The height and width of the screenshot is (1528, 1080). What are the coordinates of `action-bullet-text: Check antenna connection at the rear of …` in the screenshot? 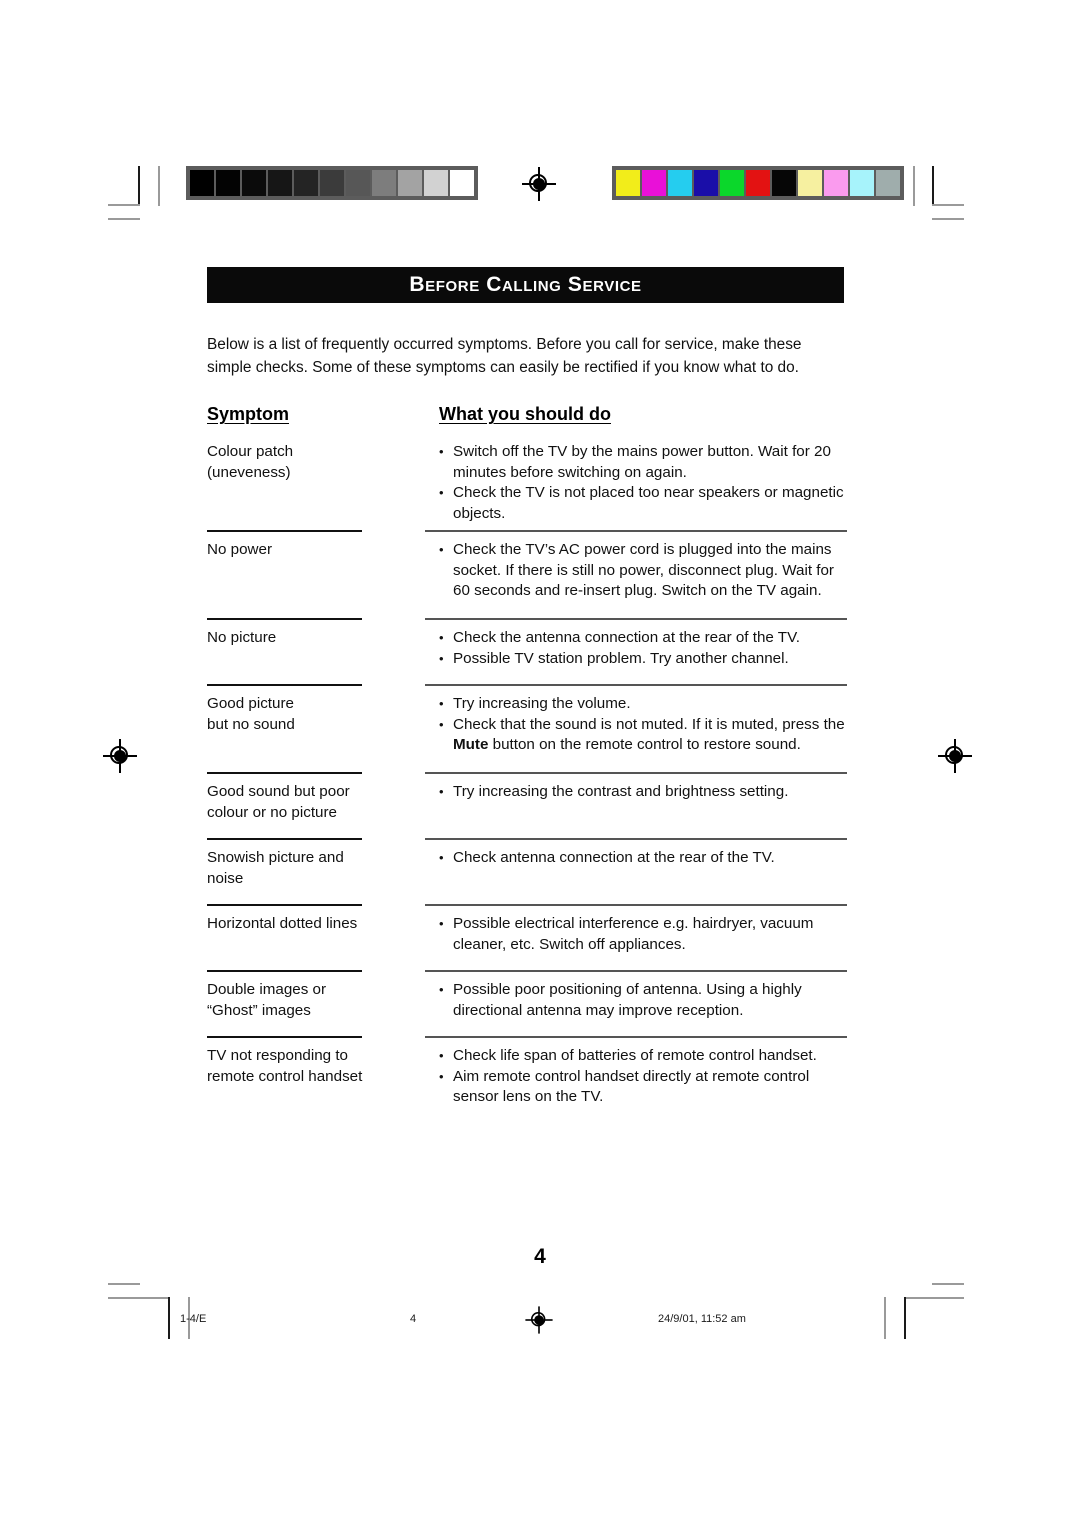 It's located at (614, 857).